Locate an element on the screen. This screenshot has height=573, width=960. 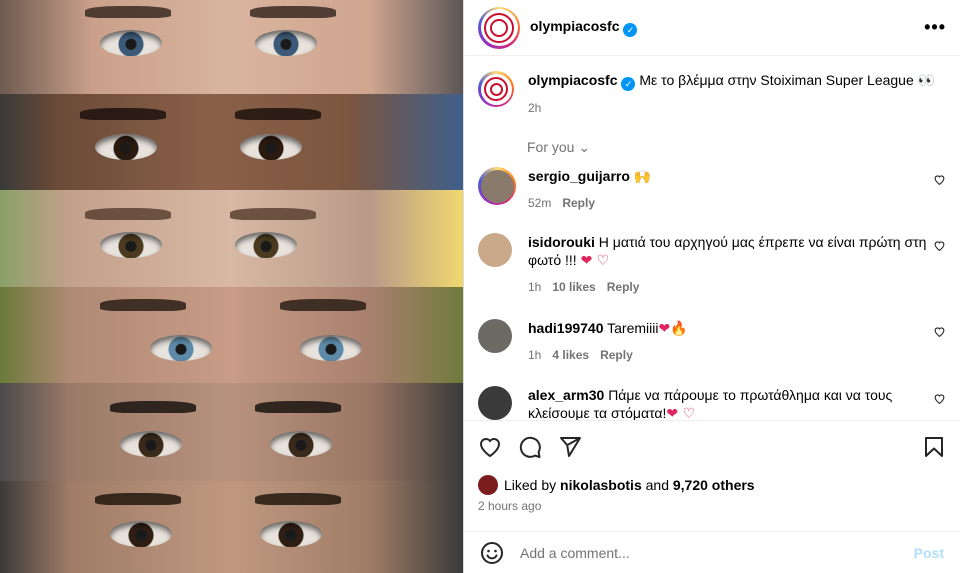
likes-others: 9,720 others is located at coordinates (714, 485).